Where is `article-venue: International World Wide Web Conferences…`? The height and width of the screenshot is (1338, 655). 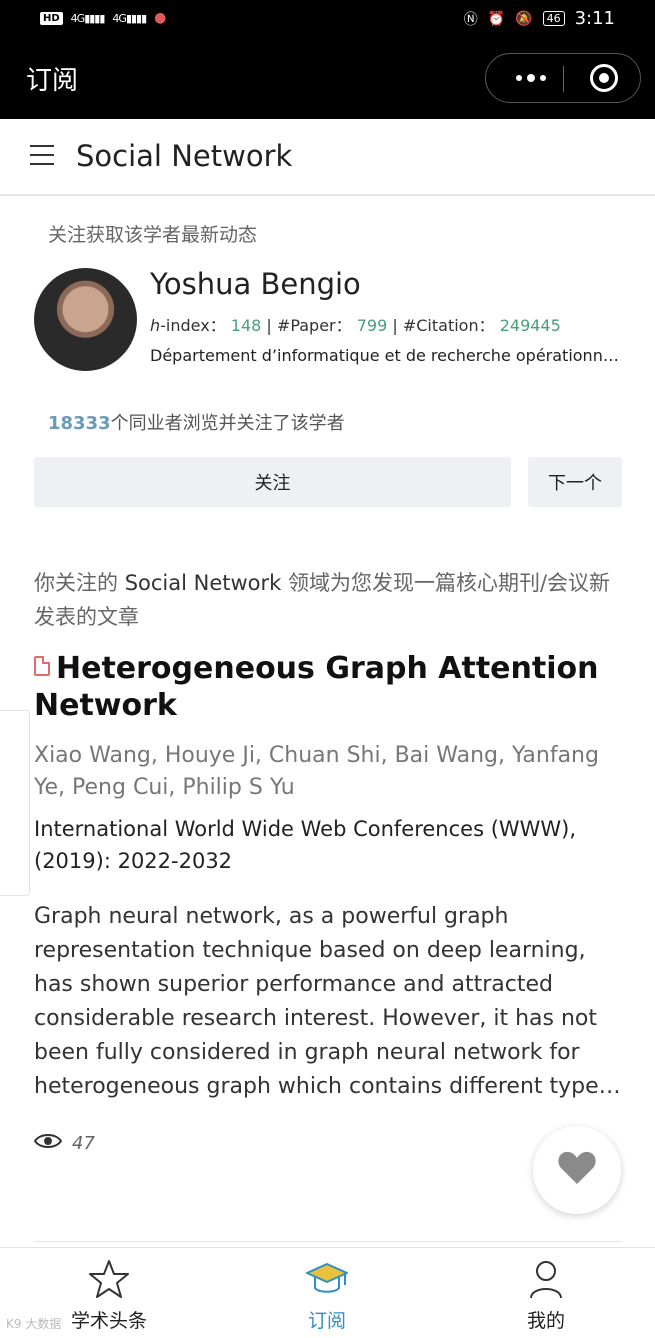 article-venue: International World Wide Web Conferences… is located at coordinates (305, 845).